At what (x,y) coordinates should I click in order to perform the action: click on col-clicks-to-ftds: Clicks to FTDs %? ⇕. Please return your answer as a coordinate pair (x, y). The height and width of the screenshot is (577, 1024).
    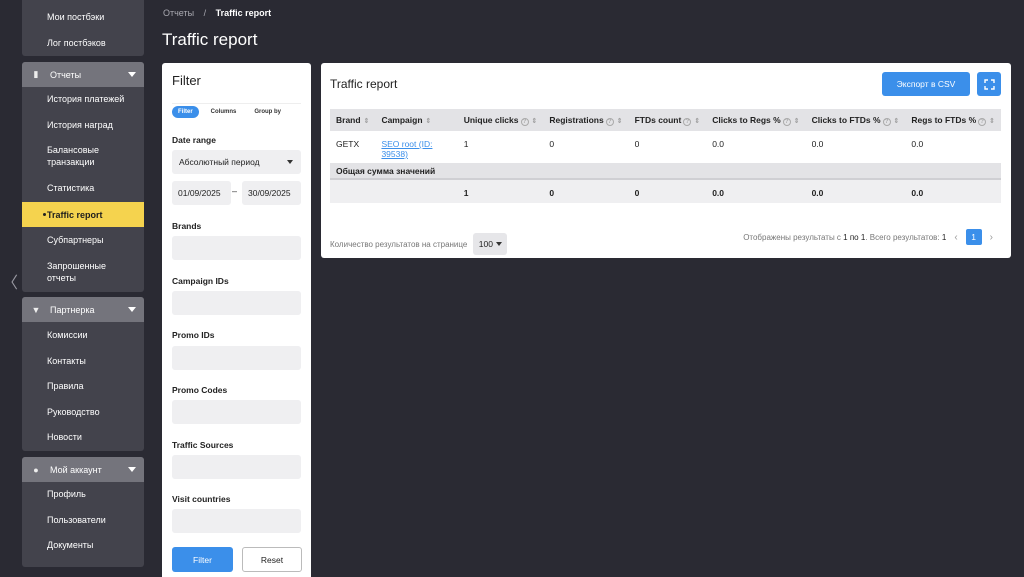
    Looking at the image, I should click on (855, 120).